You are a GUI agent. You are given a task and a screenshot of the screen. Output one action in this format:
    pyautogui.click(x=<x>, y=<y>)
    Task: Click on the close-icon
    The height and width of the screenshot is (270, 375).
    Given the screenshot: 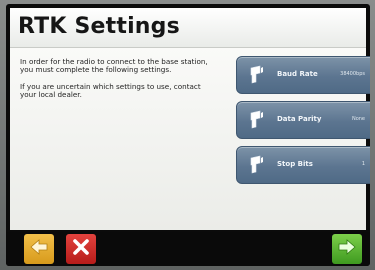 What is the action you would take?
    pyautogui.click(x=81, y=249)
    